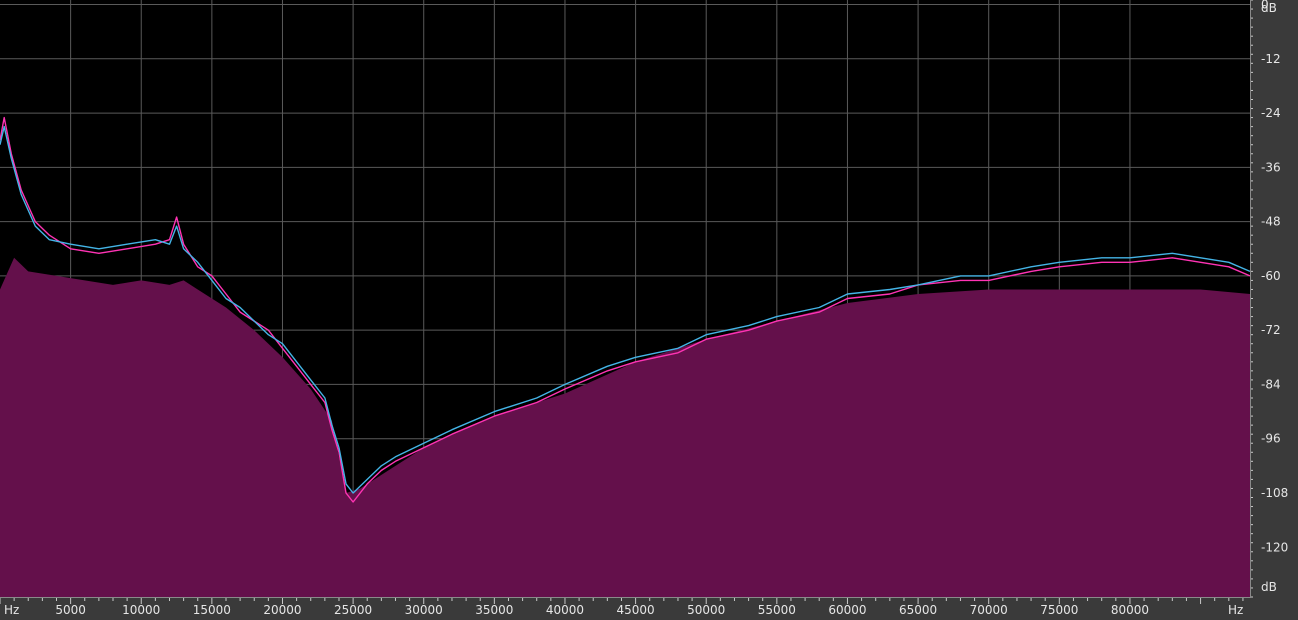 The width and height of the screenshot is (1298, 620). What do you see at coordinates (1271, 439) in the screenshot?
I see `y-tick-label-8: -96` at bounding box center [1271, 439].